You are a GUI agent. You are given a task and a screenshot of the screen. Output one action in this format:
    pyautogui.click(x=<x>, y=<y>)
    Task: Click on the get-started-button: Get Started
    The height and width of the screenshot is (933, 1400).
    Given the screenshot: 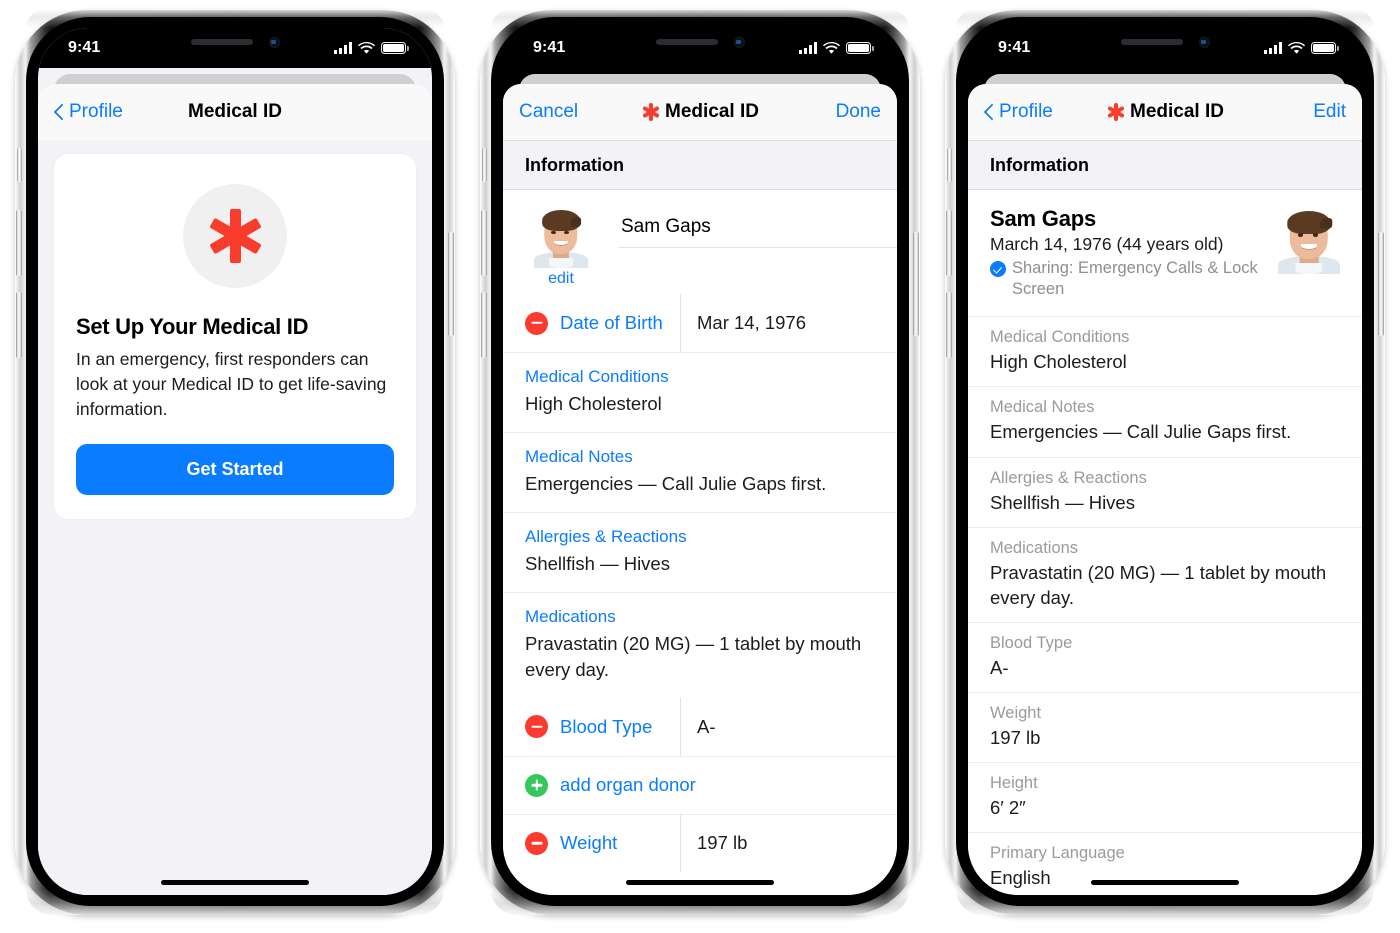 What is the action you would take?
    pyautogui.click(x=235, y=469)
    